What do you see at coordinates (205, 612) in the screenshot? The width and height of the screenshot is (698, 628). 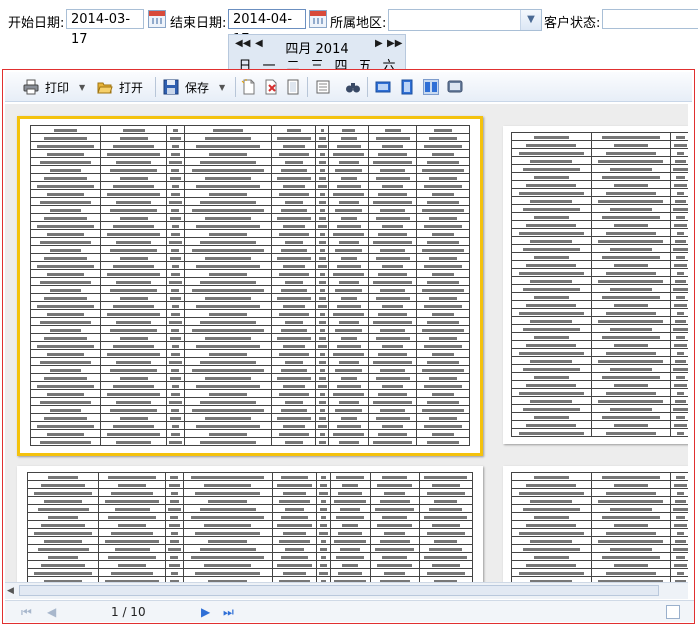 I see `next-page-button: ▶` at bounding box center [205, 612].